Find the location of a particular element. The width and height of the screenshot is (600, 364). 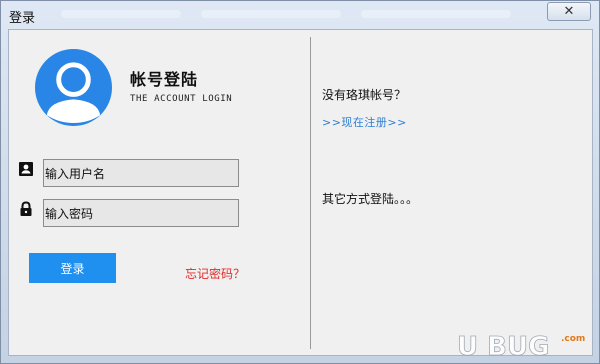

register-link: >>现在注册>> is located at coordinates (364, 122).